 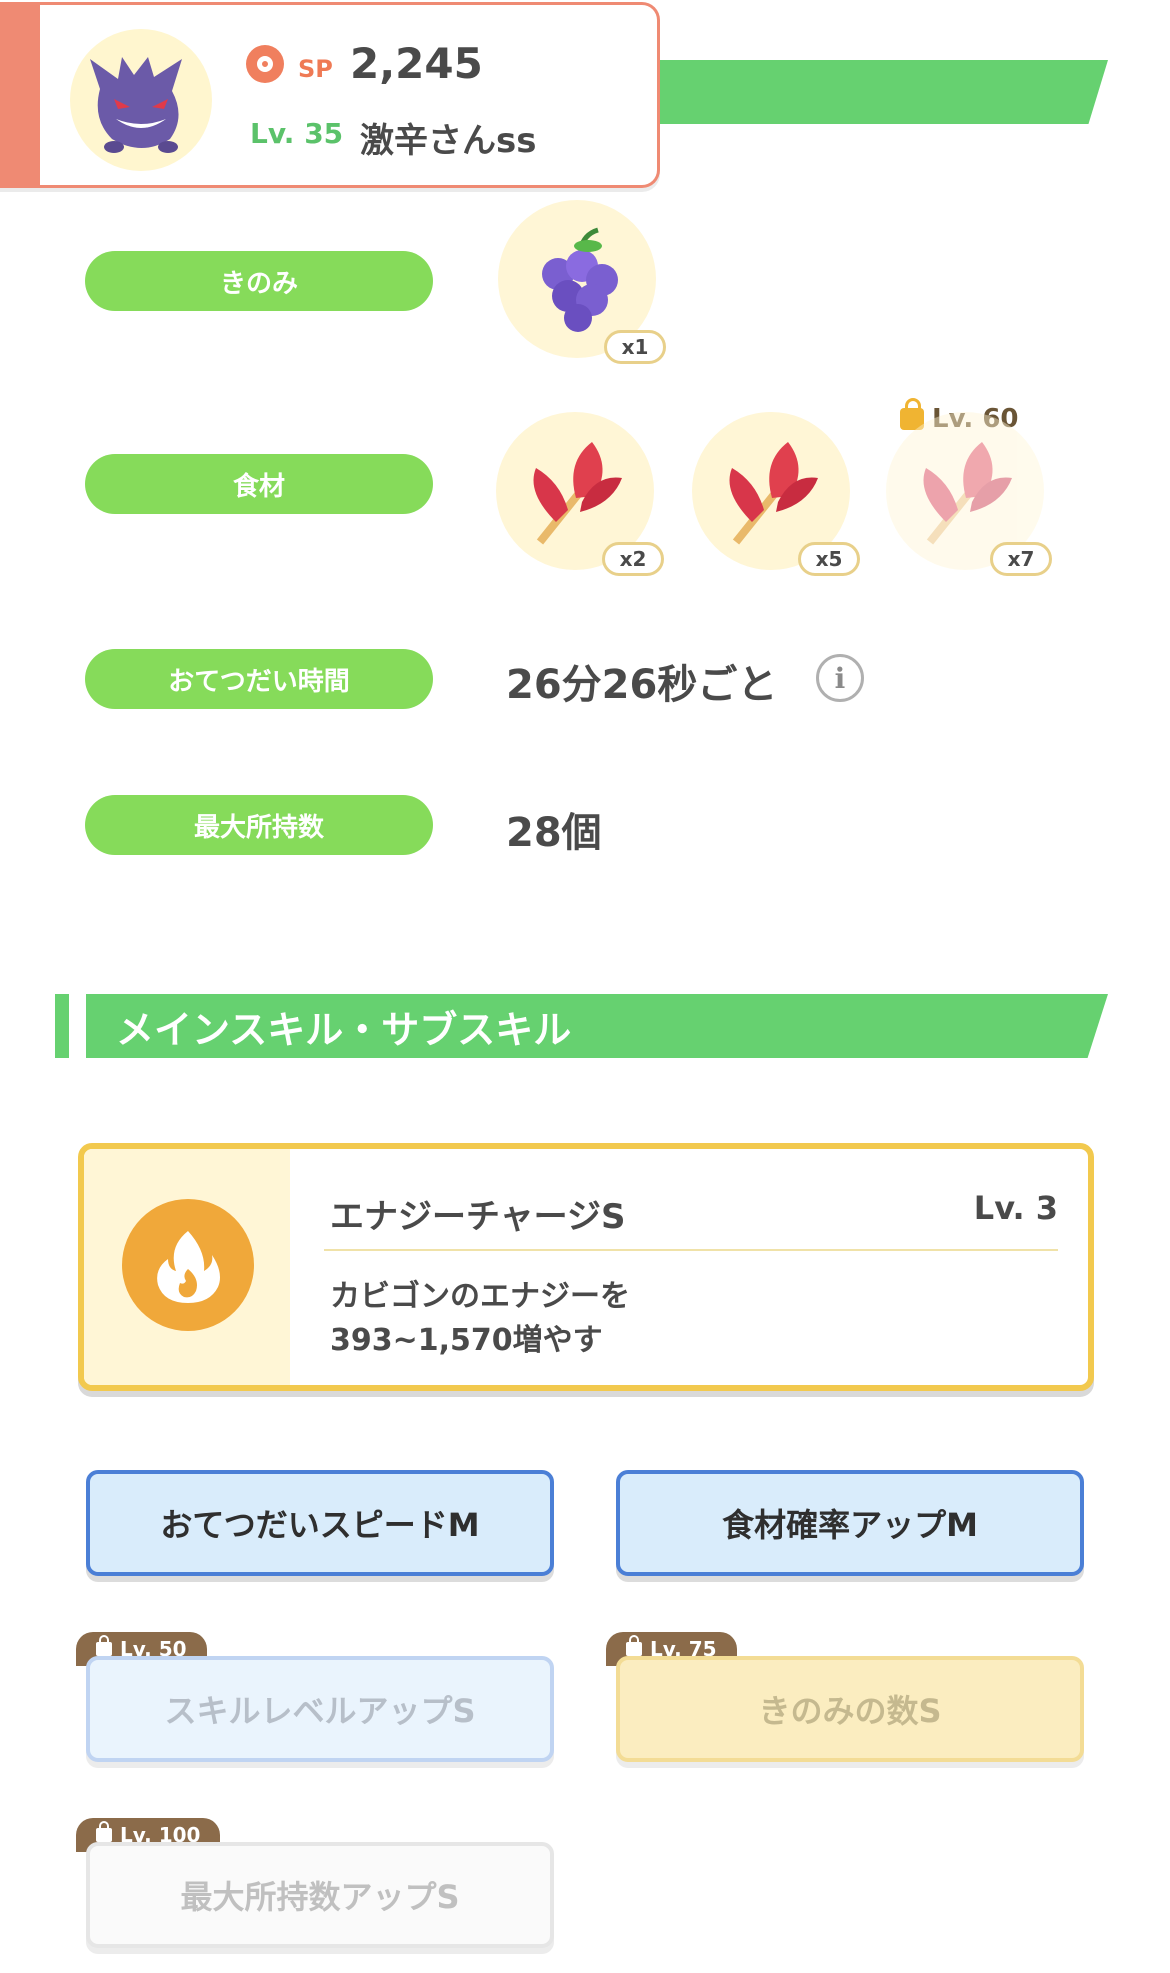 I want to click on main-skill-name: エナジーチャージS, so click(x=478, y=1217).